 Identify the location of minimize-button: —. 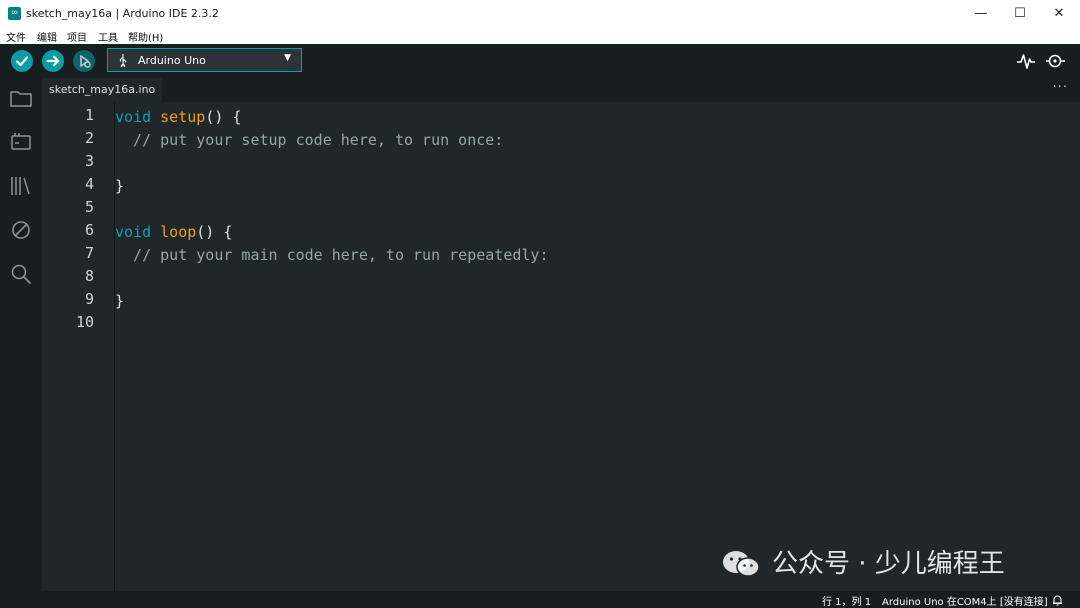
(981, 13).